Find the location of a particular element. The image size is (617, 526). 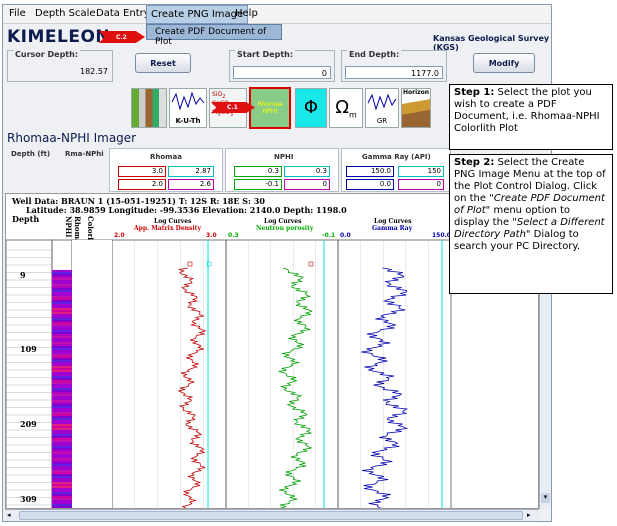

end-depth-input: 1177.0 is located at coordinates (394, 72).